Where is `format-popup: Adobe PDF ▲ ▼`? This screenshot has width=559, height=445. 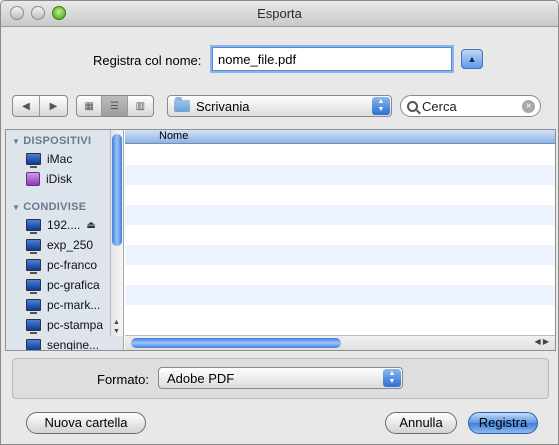
format-popup: Adobe PDF ▲ ▼ is located at coordinates (280, 378).